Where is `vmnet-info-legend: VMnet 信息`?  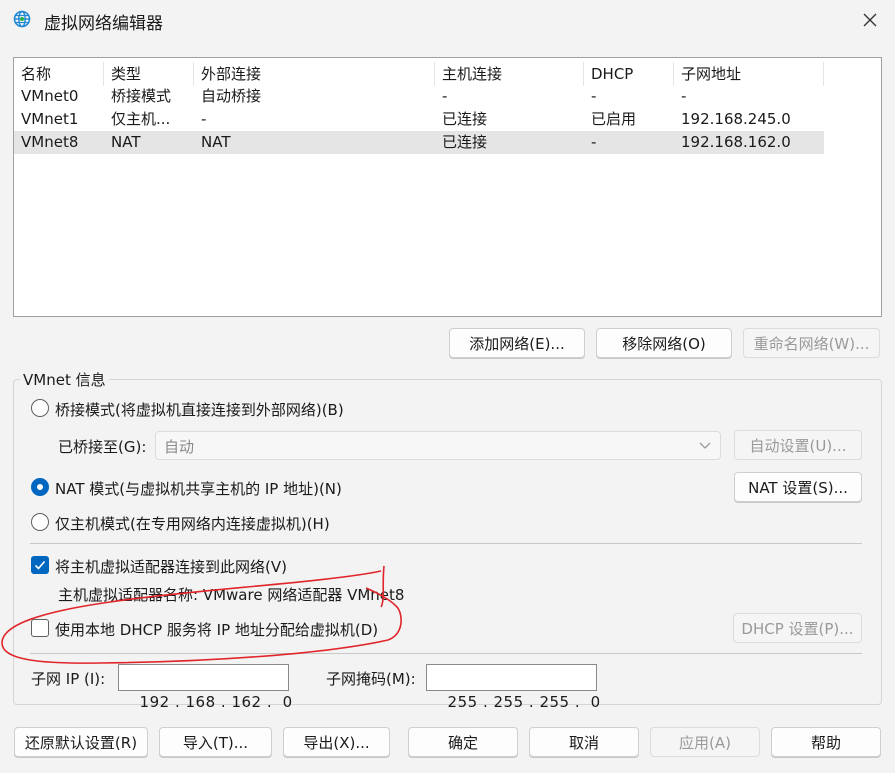
vmnet-info-legend: VMnet 信息 is located at coordinates (64, 379).